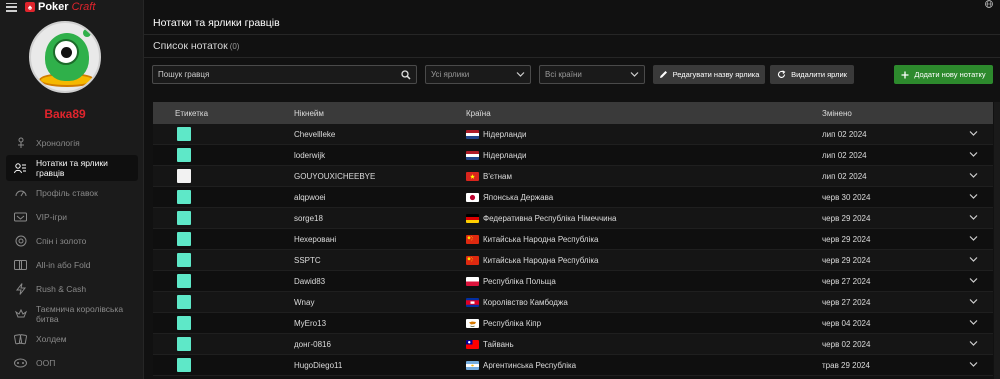 The height and width of the screenshot is (379, 1000). Describe the element at coordinates (66, 52) in the screenshot. I see `monster-pupil` at that location.